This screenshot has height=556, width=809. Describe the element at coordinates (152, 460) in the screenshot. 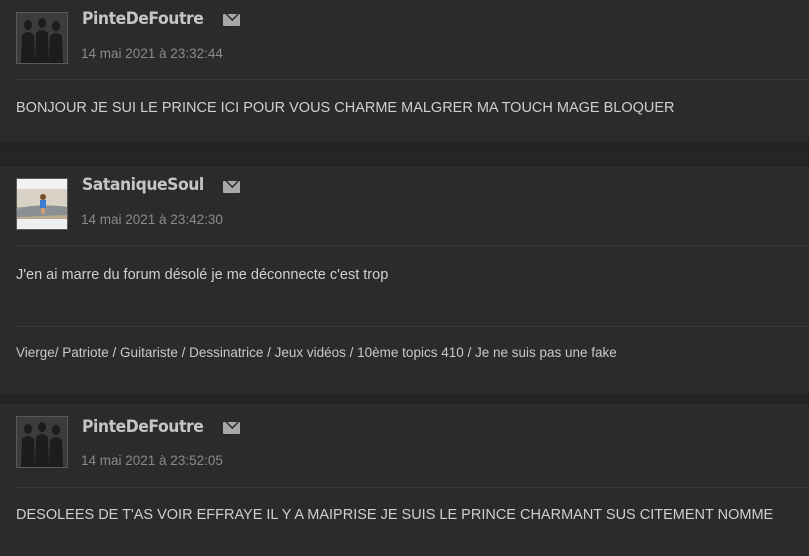

I see `post-date: 14 mai 2021 à 23:52:05` at that location.